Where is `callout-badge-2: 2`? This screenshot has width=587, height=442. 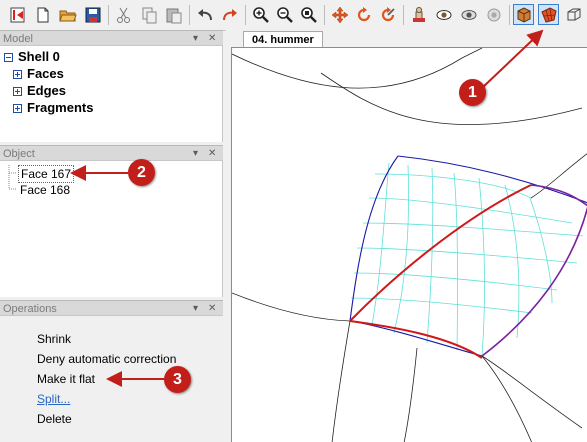 callout-badge-2: 2 is located at coordinates (141, 172).